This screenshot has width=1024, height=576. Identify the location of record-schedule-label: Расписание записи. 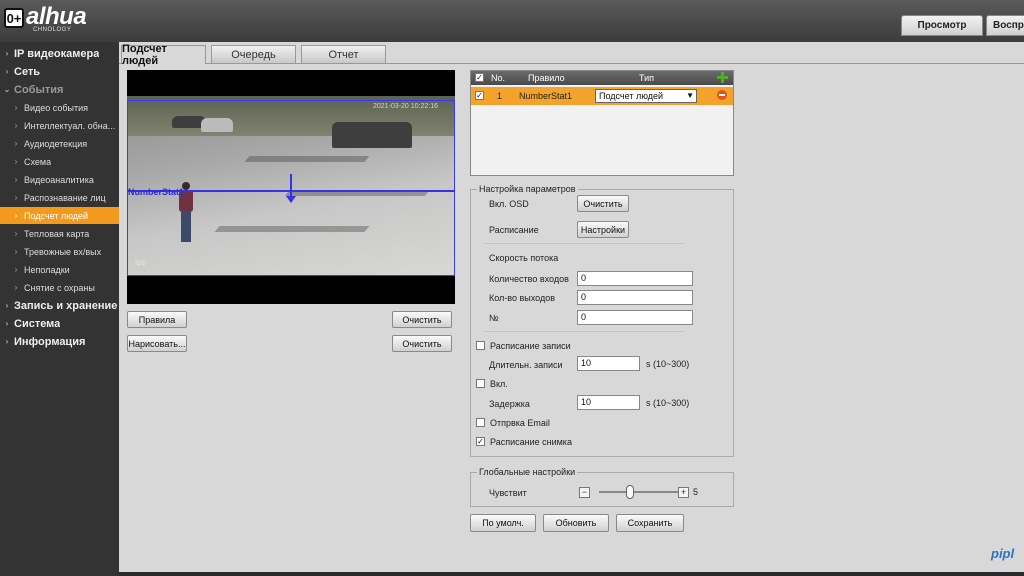
(530, 346).